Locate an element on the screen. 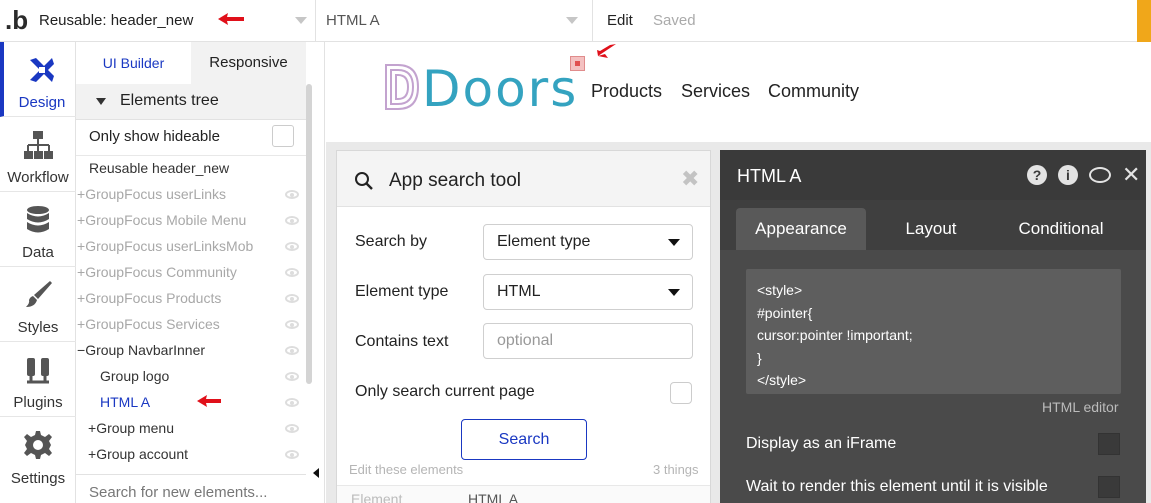  nav-label: Styles is located at coordinates (38, 327).